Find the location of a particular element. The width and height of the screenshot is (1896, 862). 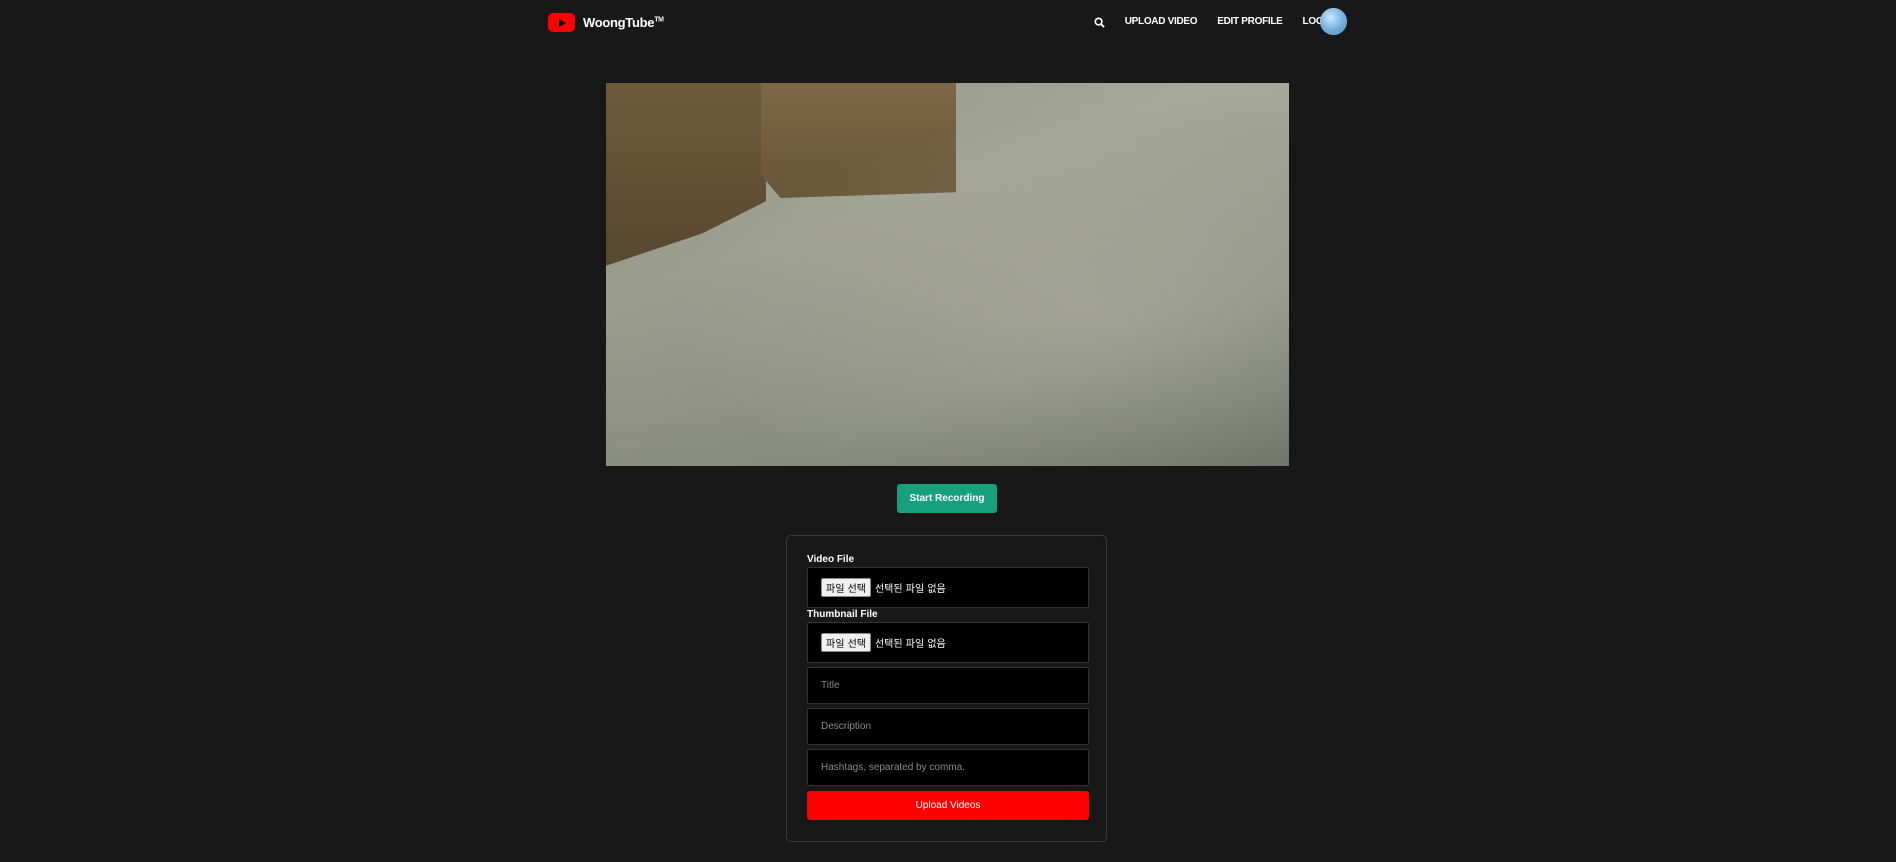

thumbnail-file-status: 선택된 파일 없음 is located at coordinates (910, 644).